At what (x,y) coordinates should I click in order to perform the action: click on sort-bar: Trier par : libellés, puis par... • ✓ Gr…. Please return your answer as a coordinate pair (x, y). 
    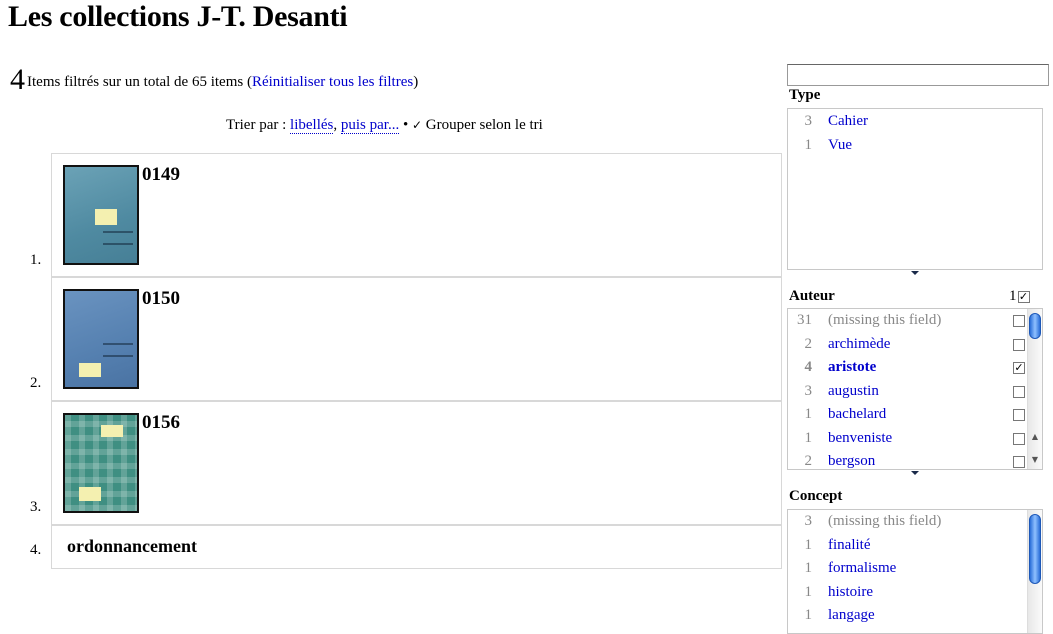
    Looking at the image, I should click on (384, 125).